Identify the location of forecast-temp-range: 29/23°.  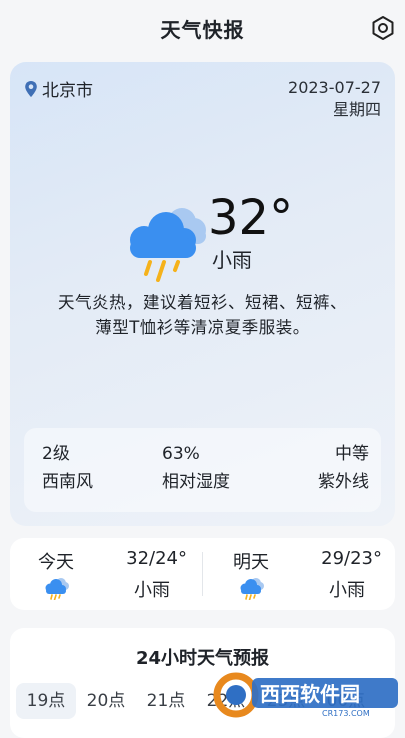
(351, 558).